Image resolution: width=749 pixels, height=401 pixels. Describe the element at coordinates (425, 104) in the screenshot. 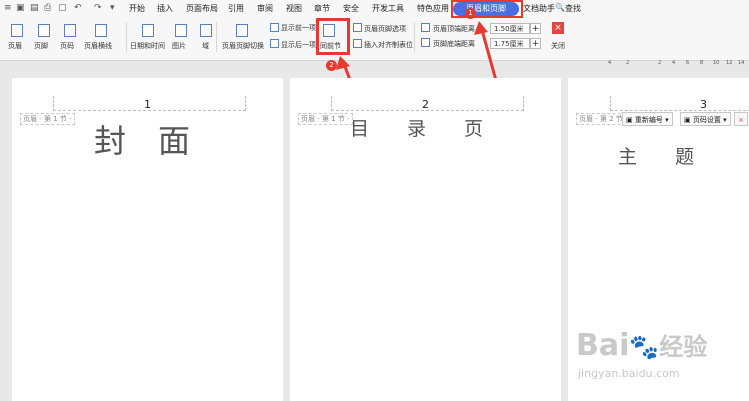

I see `page-number: 2` at that location.